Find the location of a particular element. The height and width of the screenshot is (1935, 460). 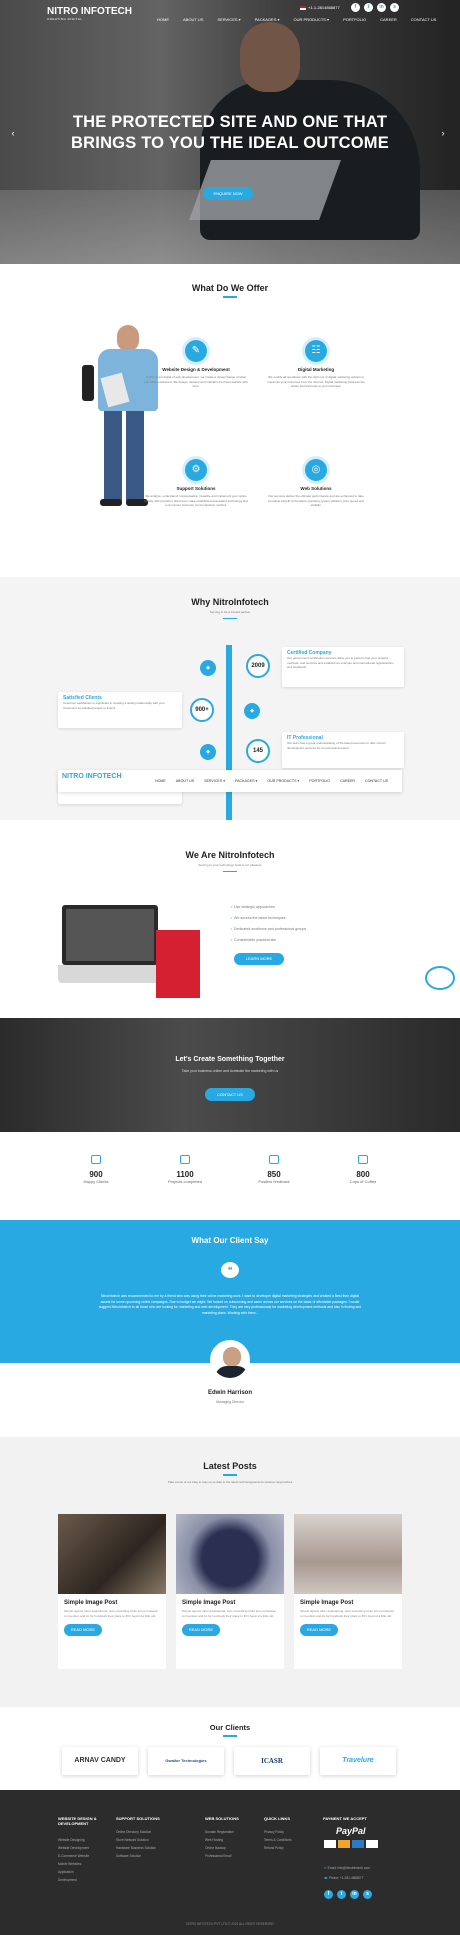

sticky-nav-about: ABOUT US is located at coordinates (185, 781).